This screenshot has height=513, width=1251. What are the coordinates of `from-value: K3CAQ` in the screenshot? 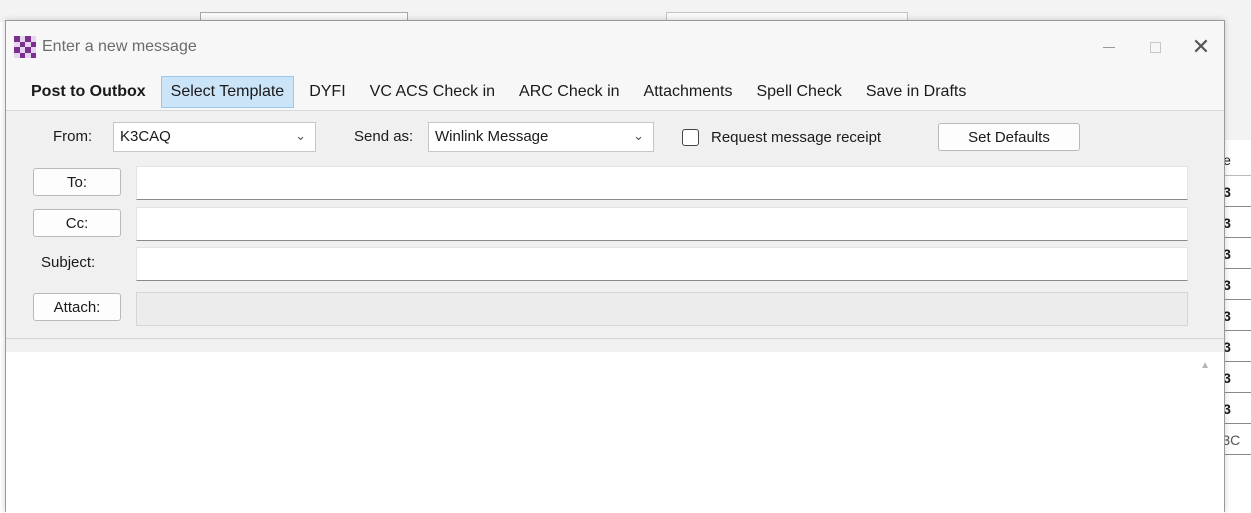 It's located at (145, 136).